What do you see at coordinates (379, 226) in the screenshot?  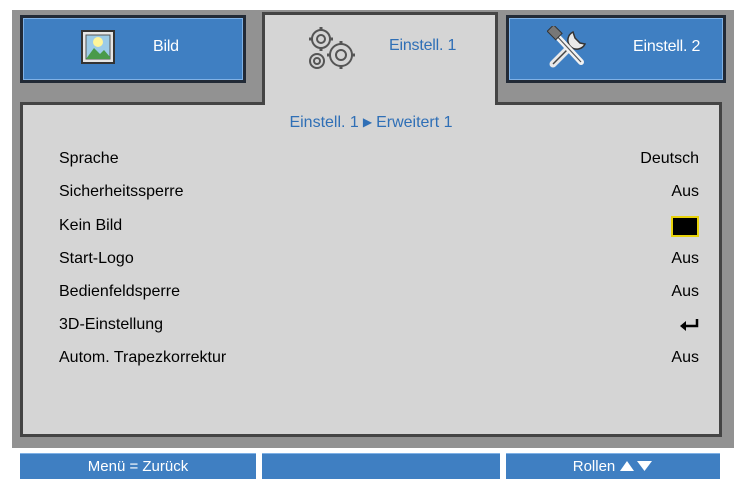 I see `menu-row-kein-bild: Kein Bild` at bounding box center [379, 226].